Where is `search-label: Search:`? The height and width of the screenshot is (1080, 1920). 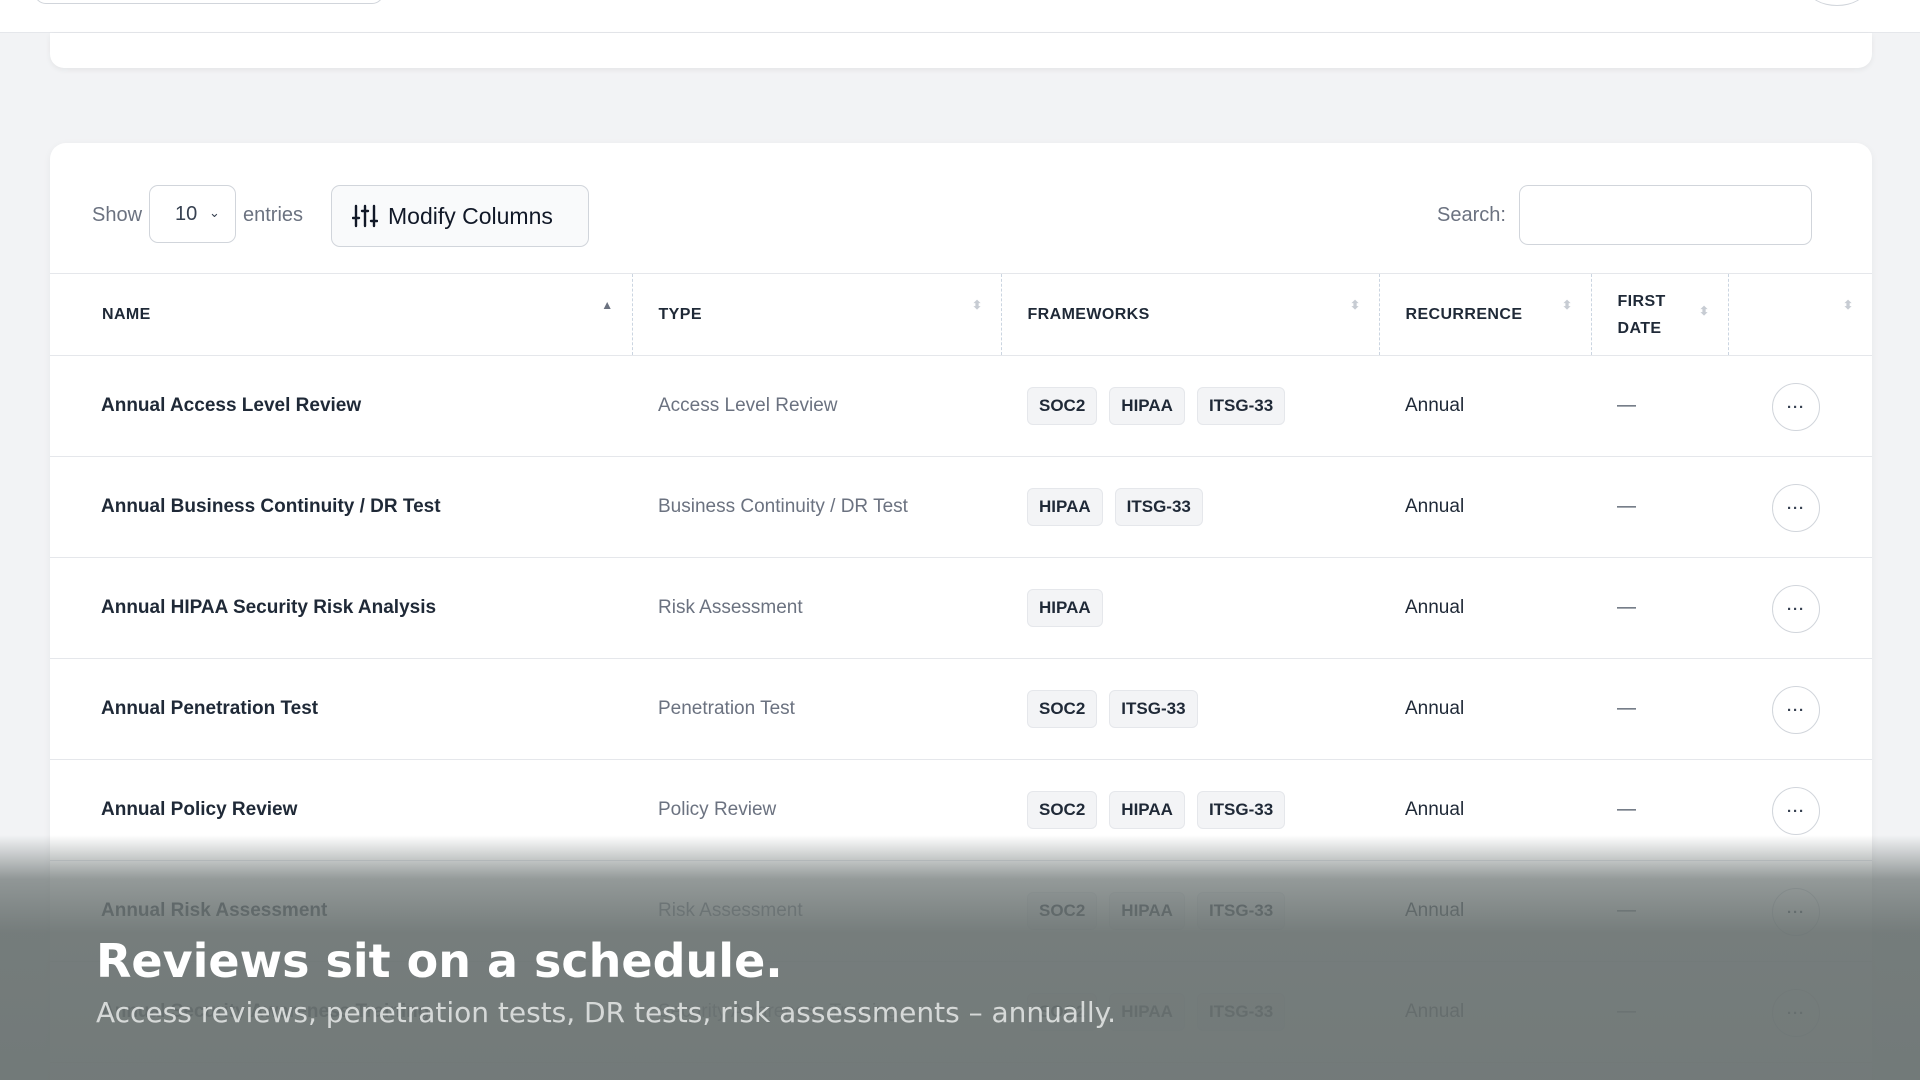
search-label: Search: is located at coordinates (1471, 215).